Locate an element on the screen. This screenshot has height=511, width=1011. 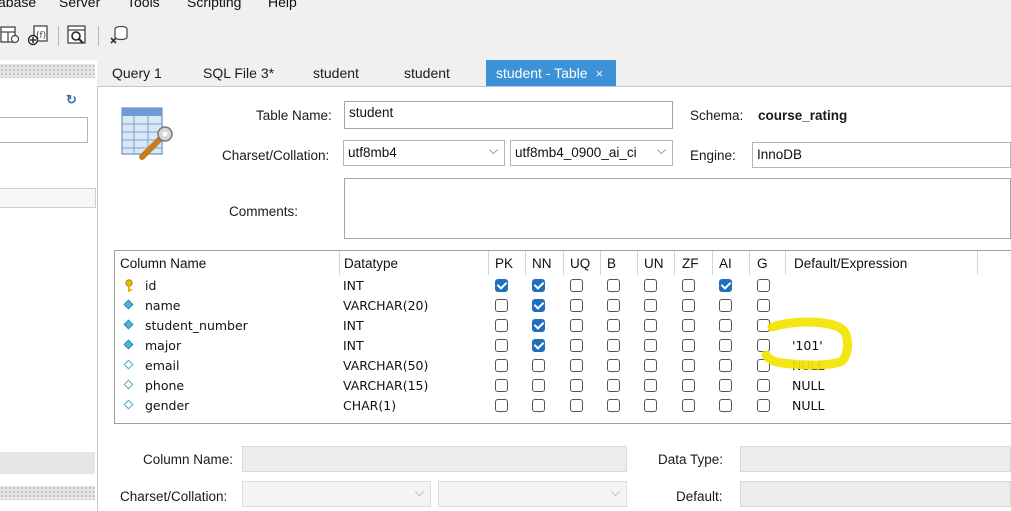
column-name-cell: major is located at coordinates (163, 345).